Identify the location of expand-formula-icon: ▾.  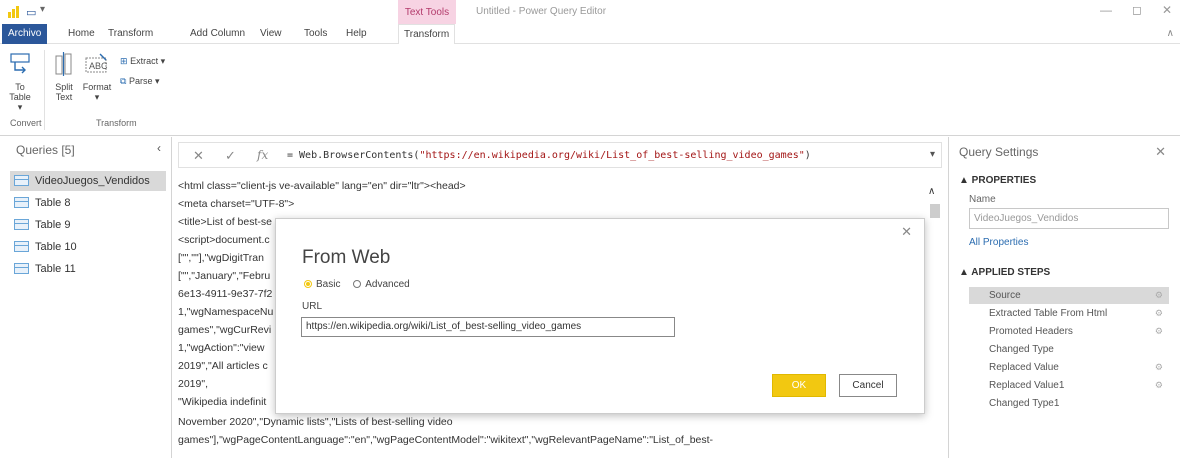
(932, 154).